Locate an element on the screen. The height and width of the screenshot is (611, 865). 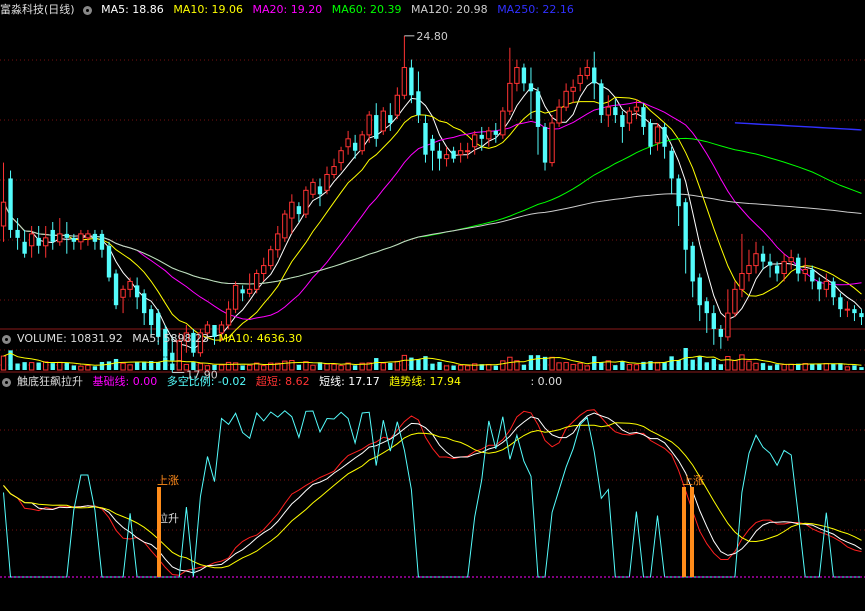
short-line-readout: 短线: 17.17 is located at coordinates (349, 381).